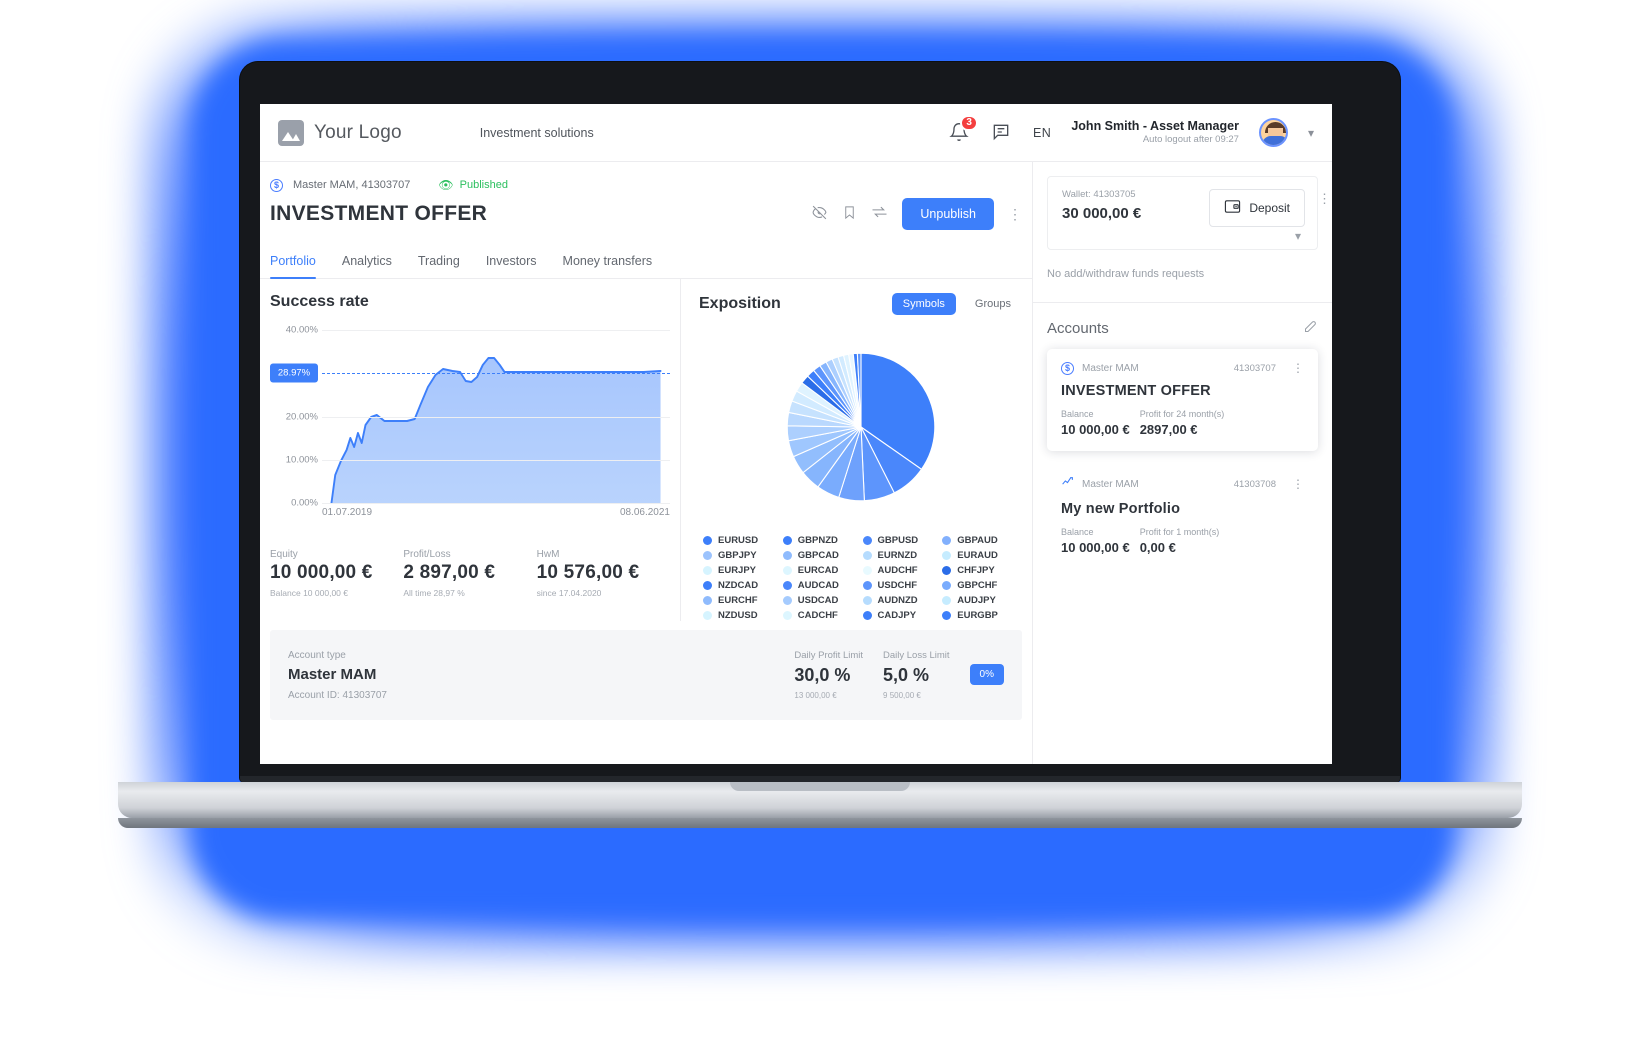 The image size is (1640, 1052). What do you see at coordinates (899, 570) in the screenshot?
I see `legend-item: AUDCHF` at bounding box center [899, 570].